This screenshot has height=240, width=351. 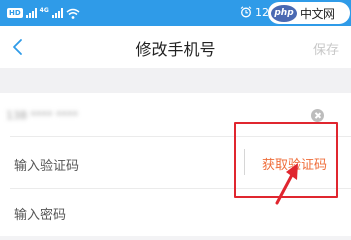 What do you see at coordinates (286, 184) in the screenshot?
I see `pointer-arrow-icon` at bounding box center [286, 184].